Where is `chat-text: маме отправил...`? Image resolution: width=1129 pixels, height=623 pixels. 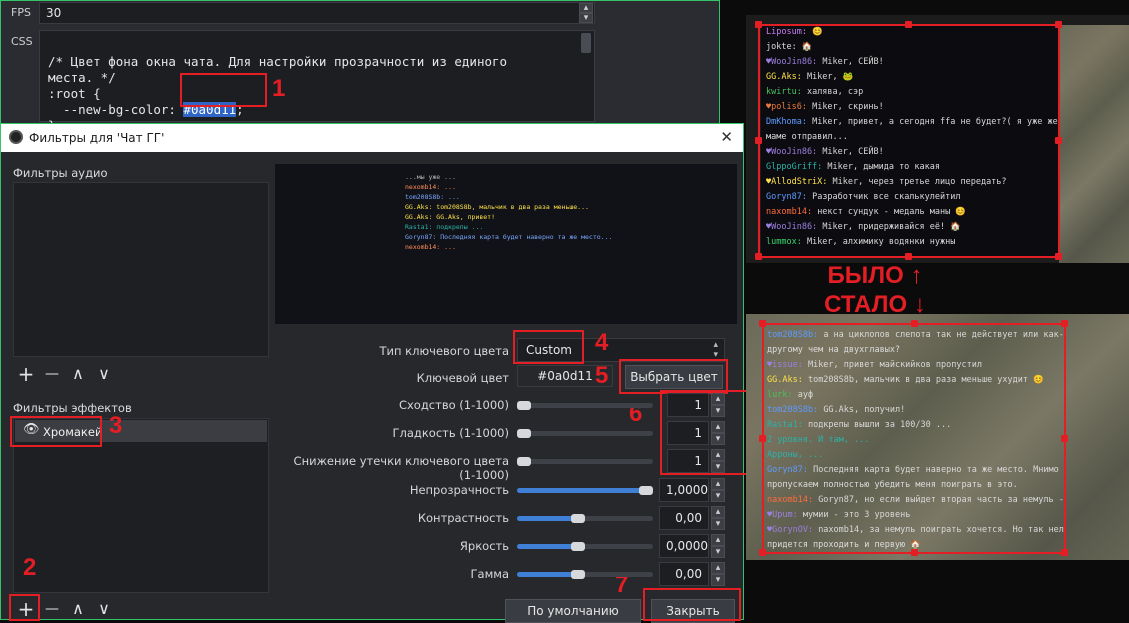 chat-text: маме отправил... is located at coordinates (807, 137).